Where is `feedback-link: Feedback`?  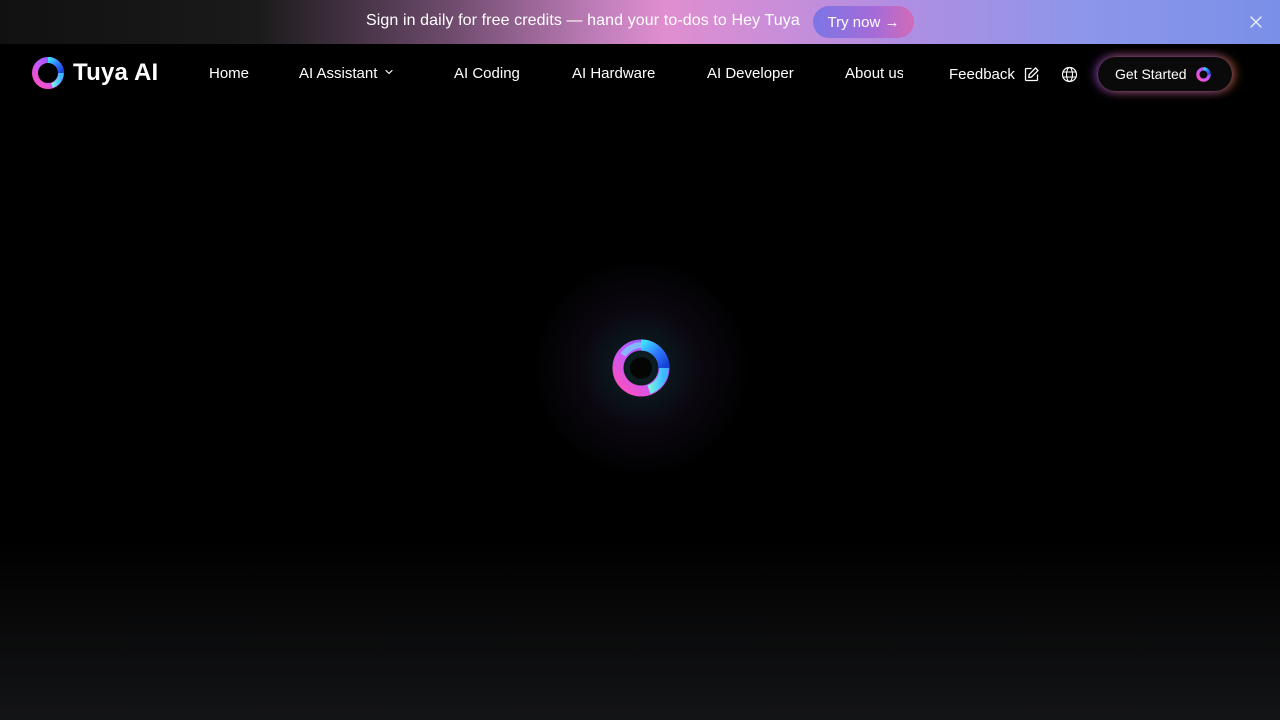
feedback-link: Feedback is located at coordinates (994, 74).